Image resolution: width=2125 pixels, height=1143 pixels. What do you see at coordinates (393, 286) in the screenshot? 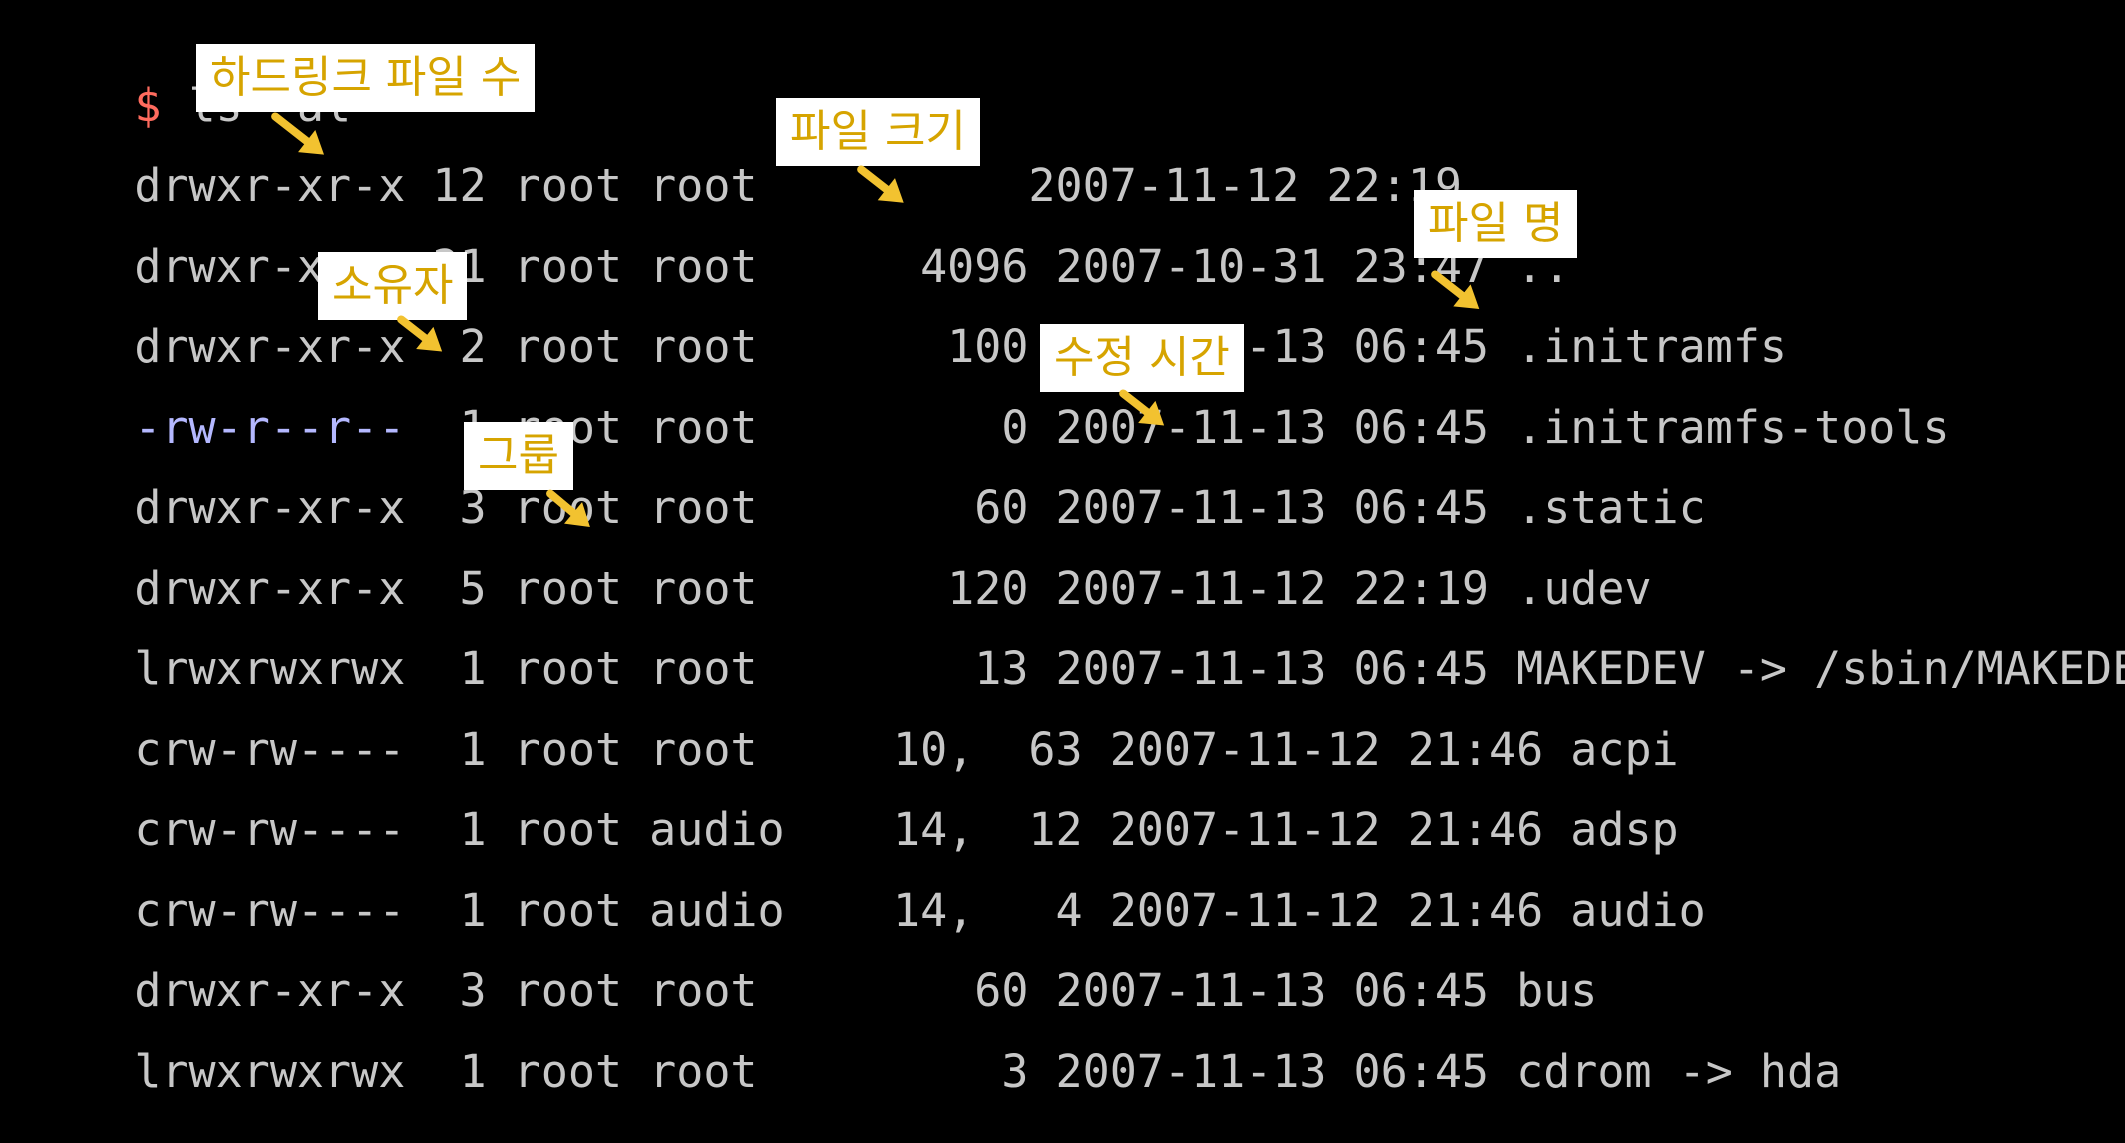
I see `owner-label: 소유자` at bounding box center [393, 286].